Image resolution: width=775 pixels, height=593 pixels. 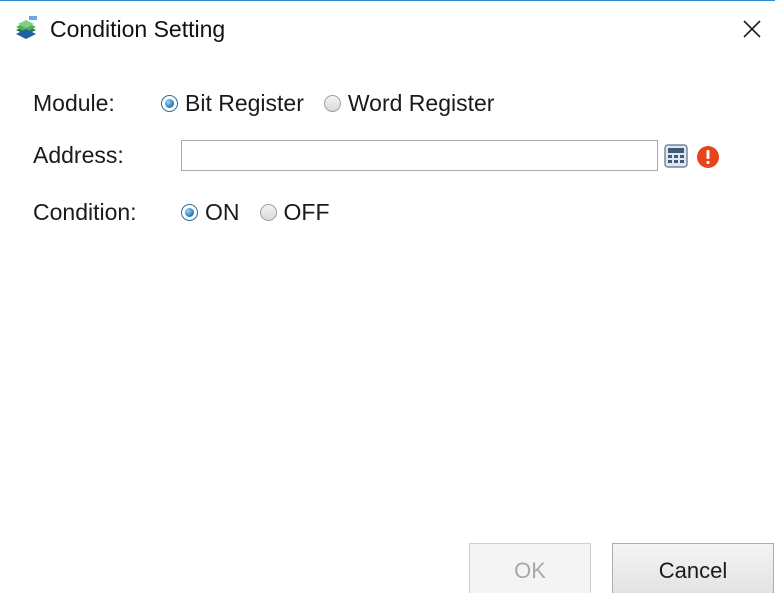 I want to click on radio-word-register: Word Register, so click(x=409, y=103).